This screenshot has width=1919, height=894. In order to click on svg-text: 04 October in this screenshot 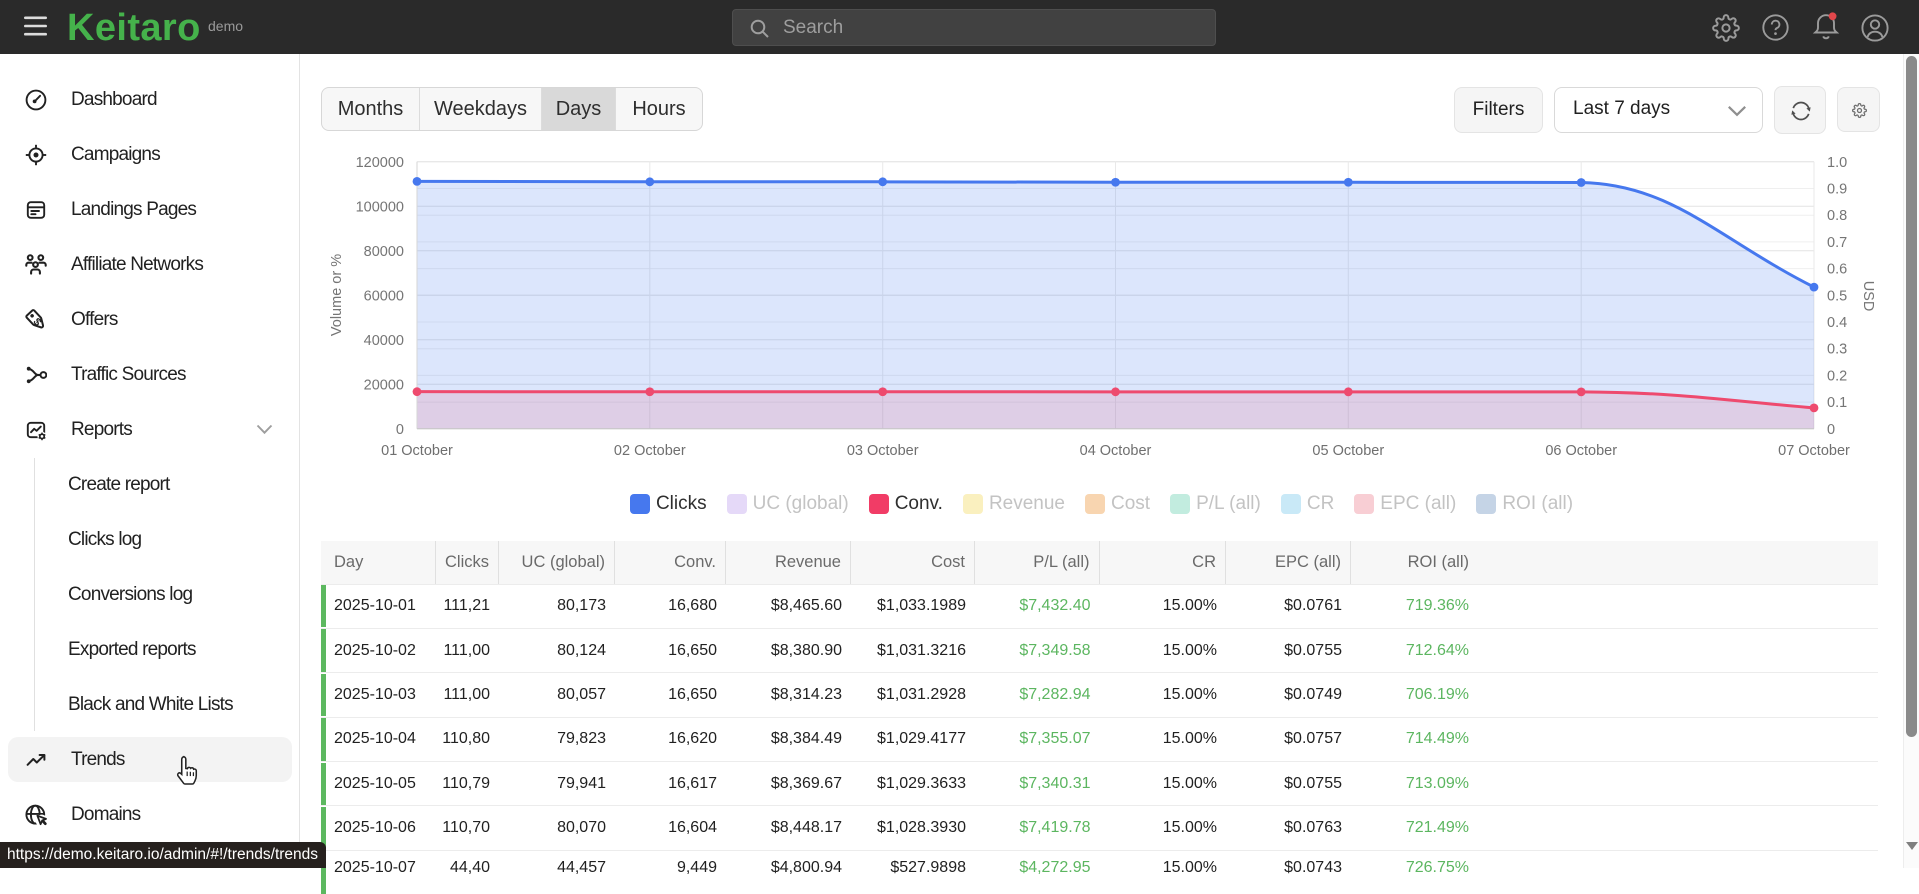, I will do `click(1116, 451)`.